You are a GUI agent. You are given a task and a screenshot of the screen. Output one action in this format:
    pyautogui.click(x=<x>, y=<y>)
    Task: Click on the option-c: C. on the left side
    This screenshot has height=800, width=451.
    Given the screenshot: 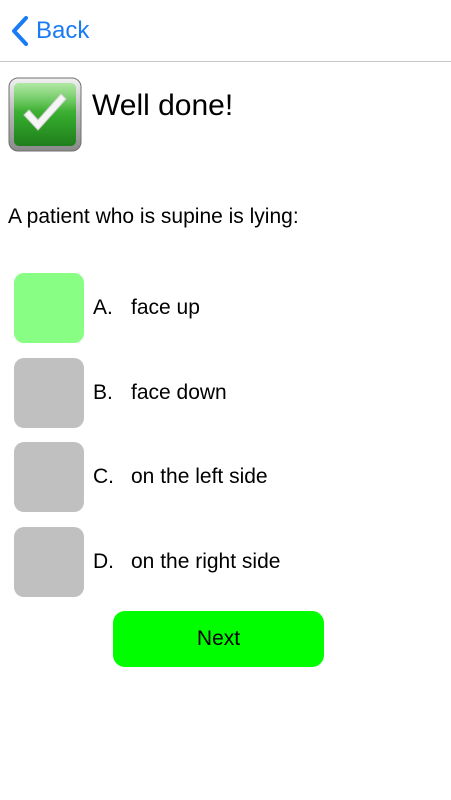 What is the action you would take?
    pyautogui.click(x=224, y=477)
    